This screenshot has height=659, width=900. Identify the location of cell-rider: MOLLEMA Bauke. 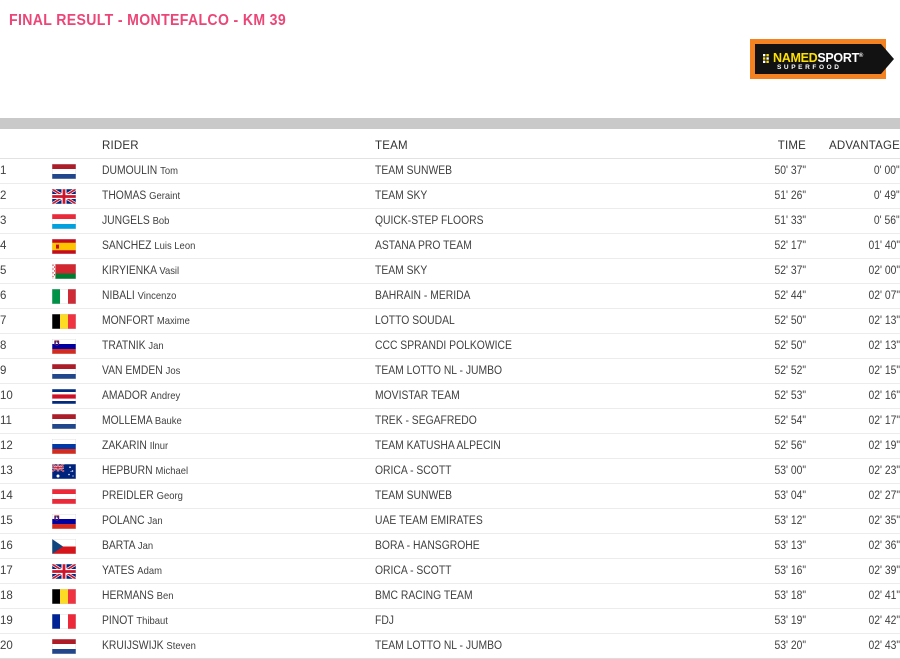
(238, 421).